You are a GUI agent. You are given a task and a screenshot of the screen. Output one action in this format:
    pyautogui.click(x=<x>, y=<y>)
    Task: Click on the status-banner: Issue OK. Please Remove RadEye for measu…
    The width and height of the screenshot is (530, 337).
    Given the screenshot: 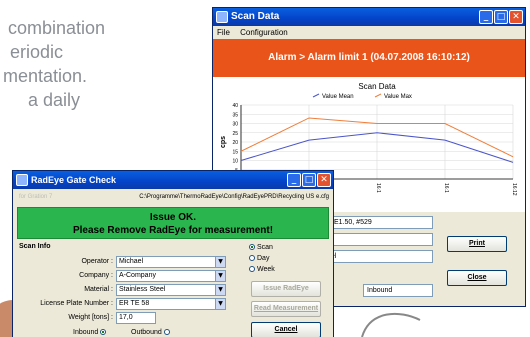 What is the action you would take?
    pyautogui.click(x=173, y=223)
    